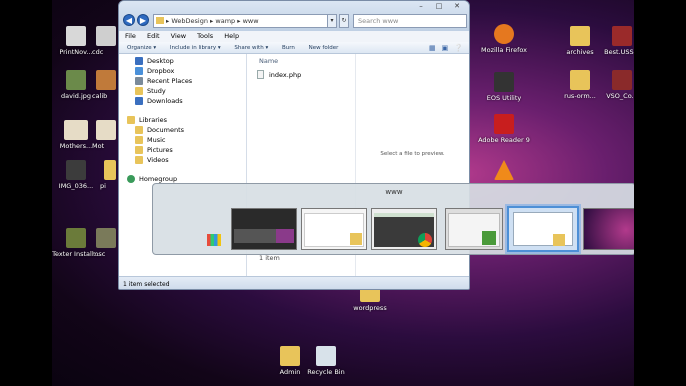 This screenshot has width=686, height=386. I want to click on include-in-library-button: Include in library ▾, so click(195, 48).